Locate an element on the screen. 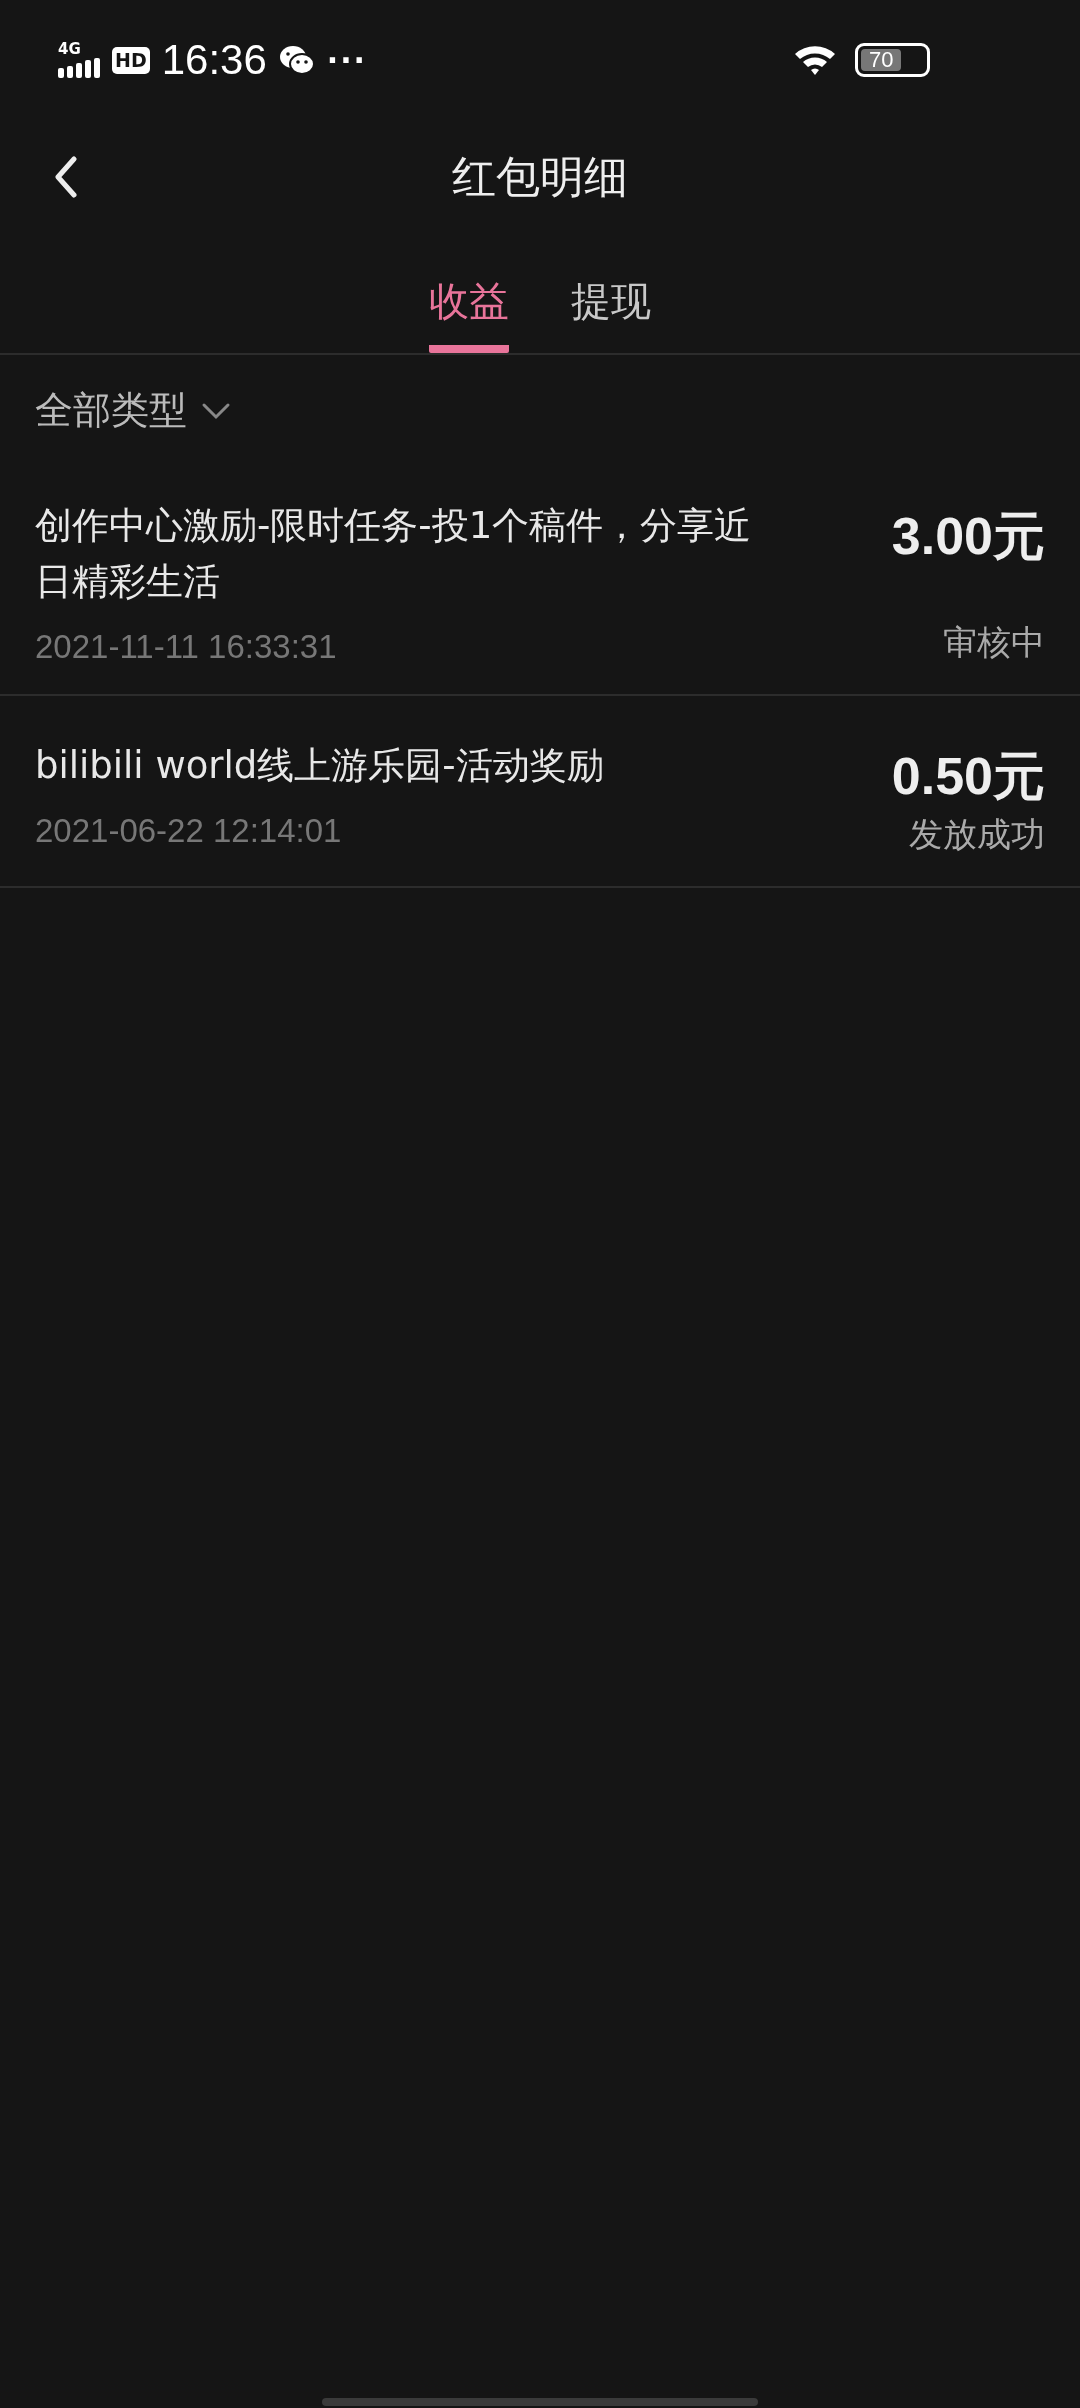 The height and width of the screenshot is (2408, 1080). record-title: 创作中心激励-限时任务-投1个稿件，分享近日精彩生活 is located at coordinates (394, 554).